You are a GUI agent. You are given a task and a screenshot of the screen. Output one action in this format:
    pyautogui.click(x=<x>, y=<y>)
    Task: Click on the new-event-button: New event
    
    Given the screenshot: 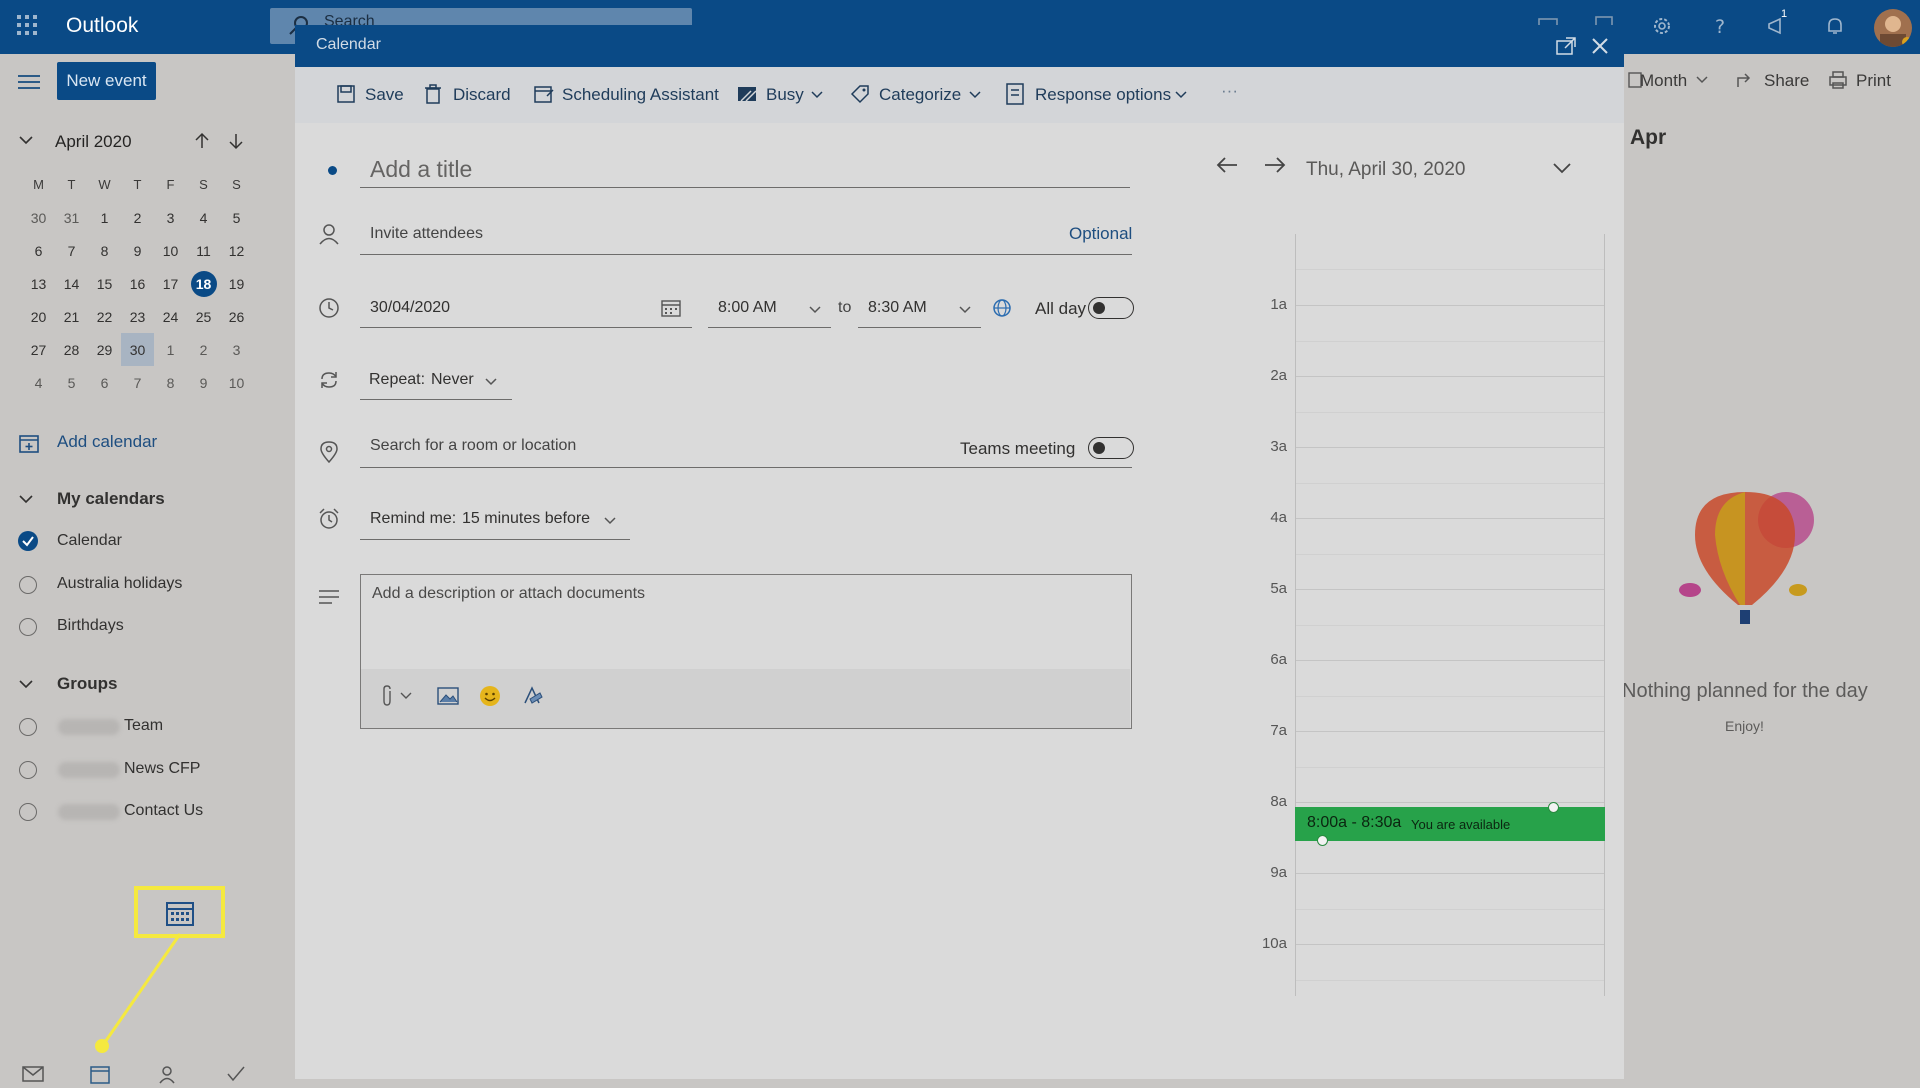 What is the action you would take?
    pyautogui.click(x=106, y=81)
    